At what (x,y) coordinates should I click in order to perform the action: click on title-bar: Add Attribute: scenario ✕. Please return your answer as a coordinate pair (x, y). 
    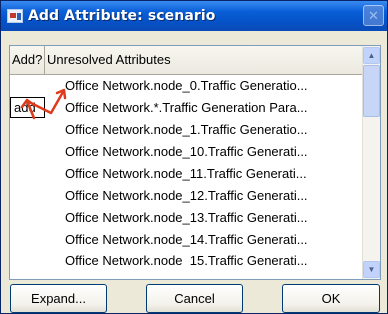
    Looking at the image, I should click on (194, 16).